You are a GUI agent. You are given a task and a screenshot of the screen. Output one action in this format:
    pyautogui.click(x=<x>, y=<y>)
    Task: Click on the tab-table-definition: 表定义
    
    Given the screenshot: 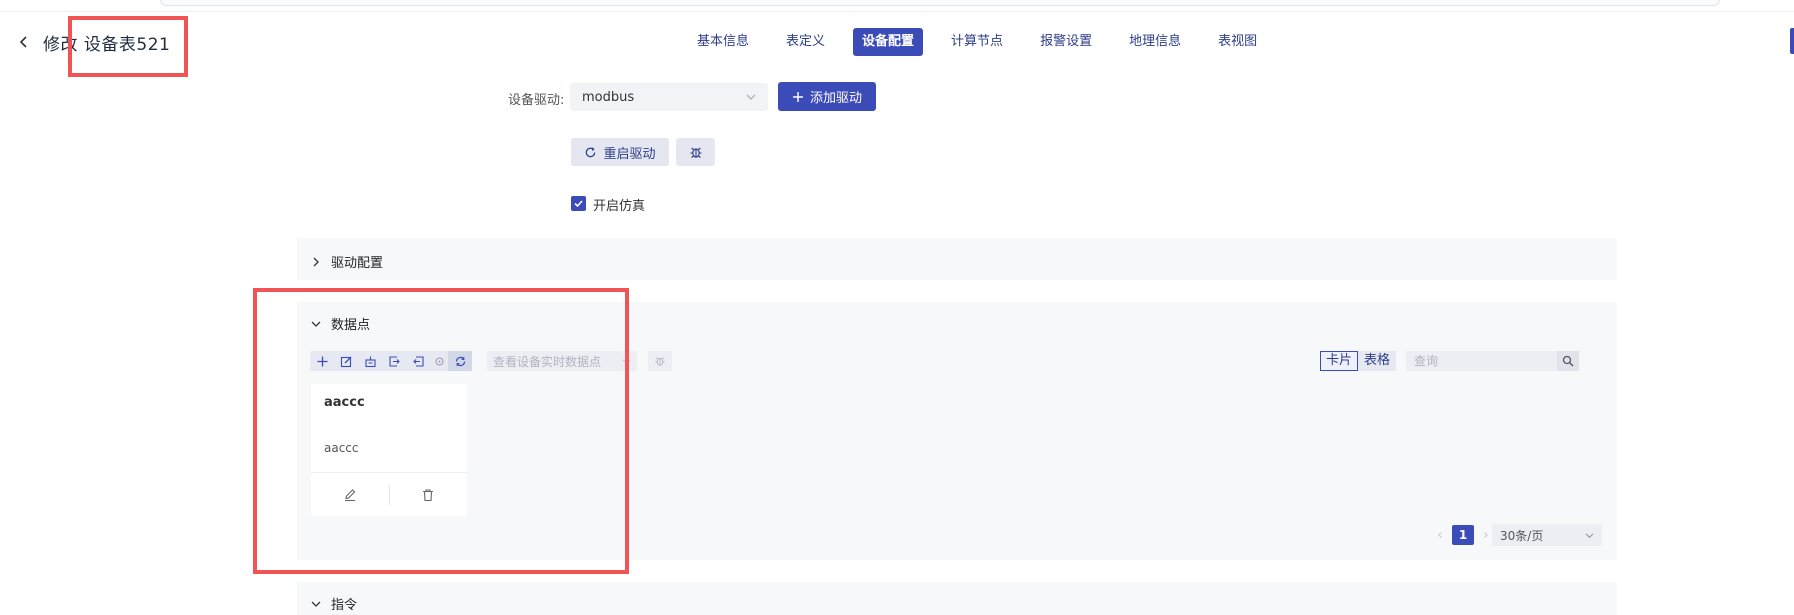 What is the action you would take?
    pyautogui.click(x=805, y=42)
    